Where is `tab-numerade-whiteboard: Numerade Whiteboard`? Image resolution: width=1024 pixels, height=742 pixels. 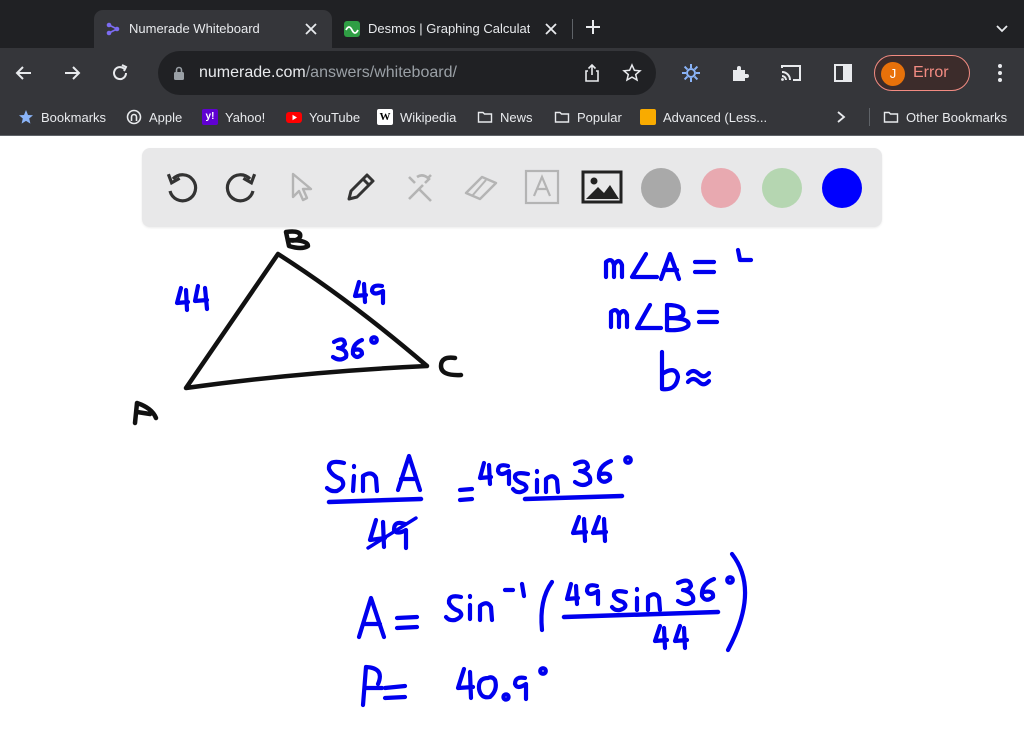 tab-numerade-whiteboard: Numerade Whiteboard is located at coordinates (213, 29).